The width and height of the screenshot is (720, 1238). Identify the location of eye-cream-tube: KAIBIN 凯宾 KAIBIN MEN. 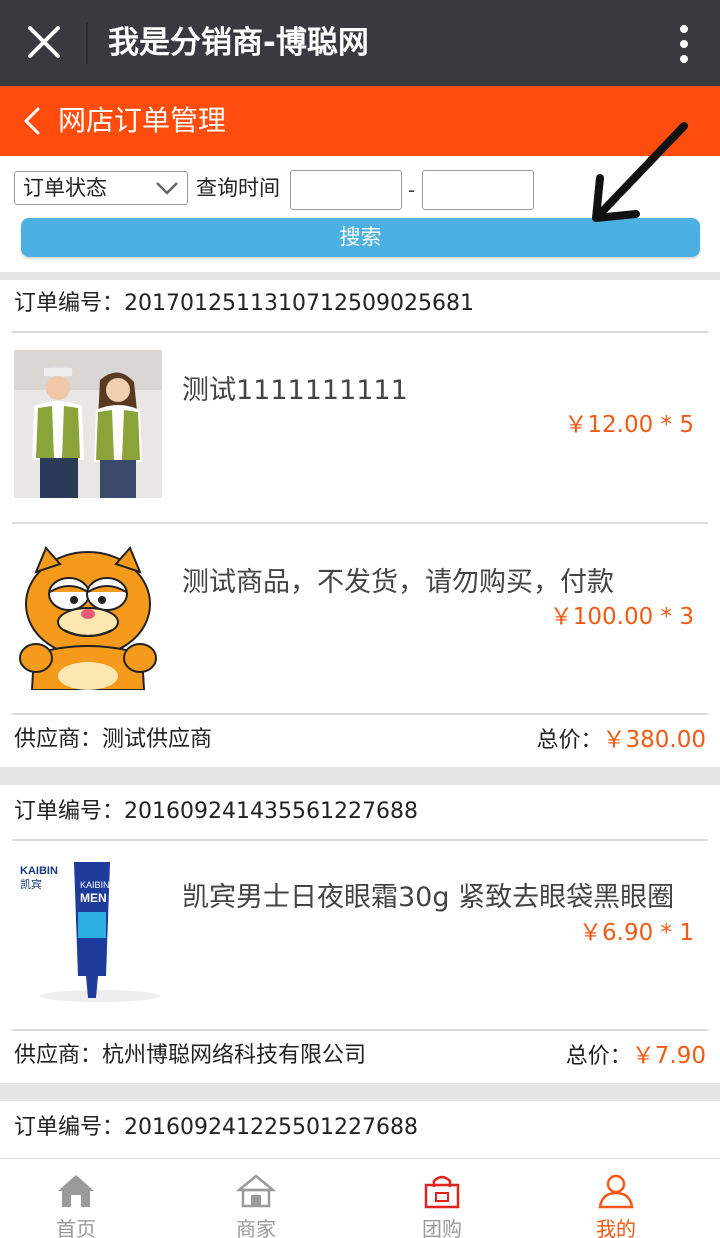
(88, 932).